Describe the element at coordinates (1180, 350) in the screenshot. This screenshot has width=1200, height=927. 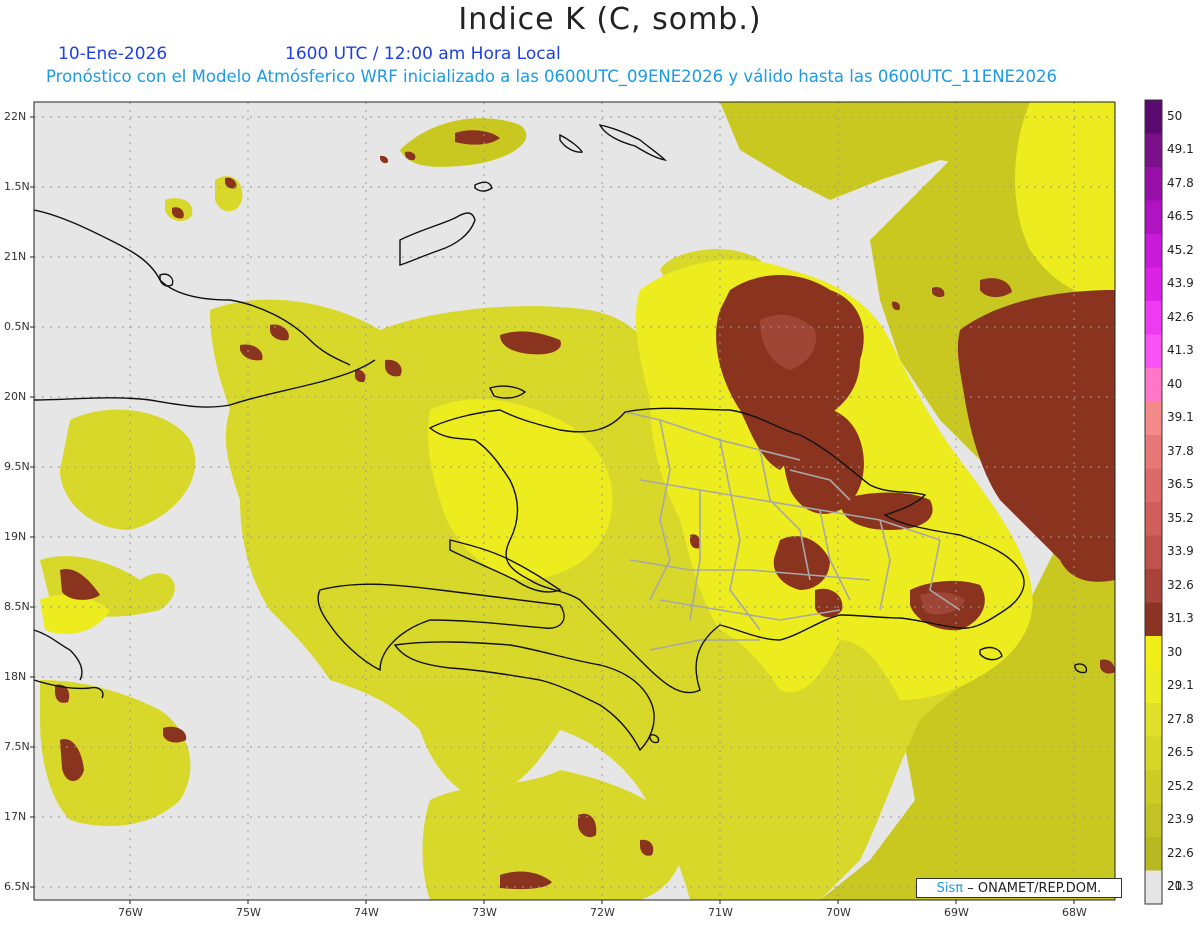
I see `colorbar-label: 41.3` at that location.